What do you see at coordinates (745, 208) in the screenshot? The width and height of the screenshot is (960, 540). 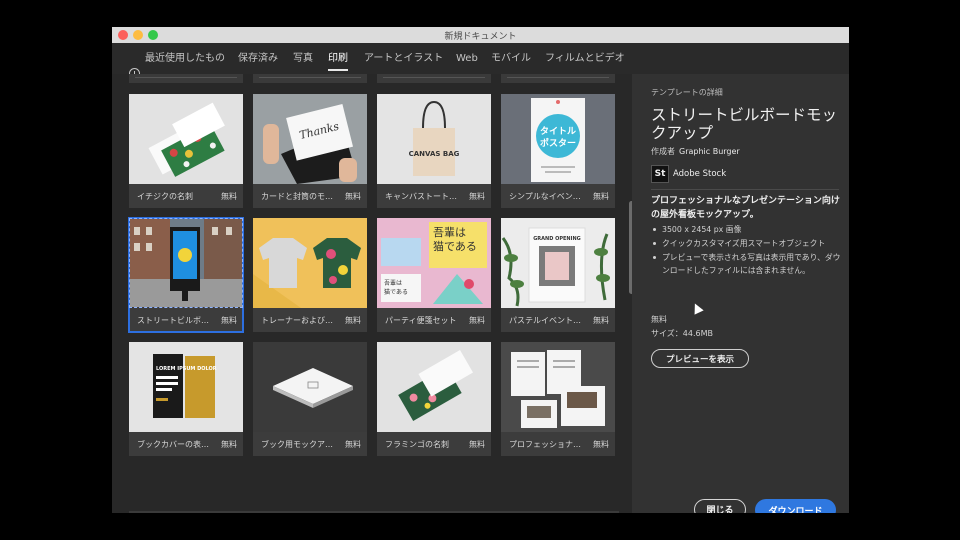 I see `details-description: プロフェッショナルなプレゼンテーション向けの屋外看板モックアップ。` at bounding box center [745, 208].